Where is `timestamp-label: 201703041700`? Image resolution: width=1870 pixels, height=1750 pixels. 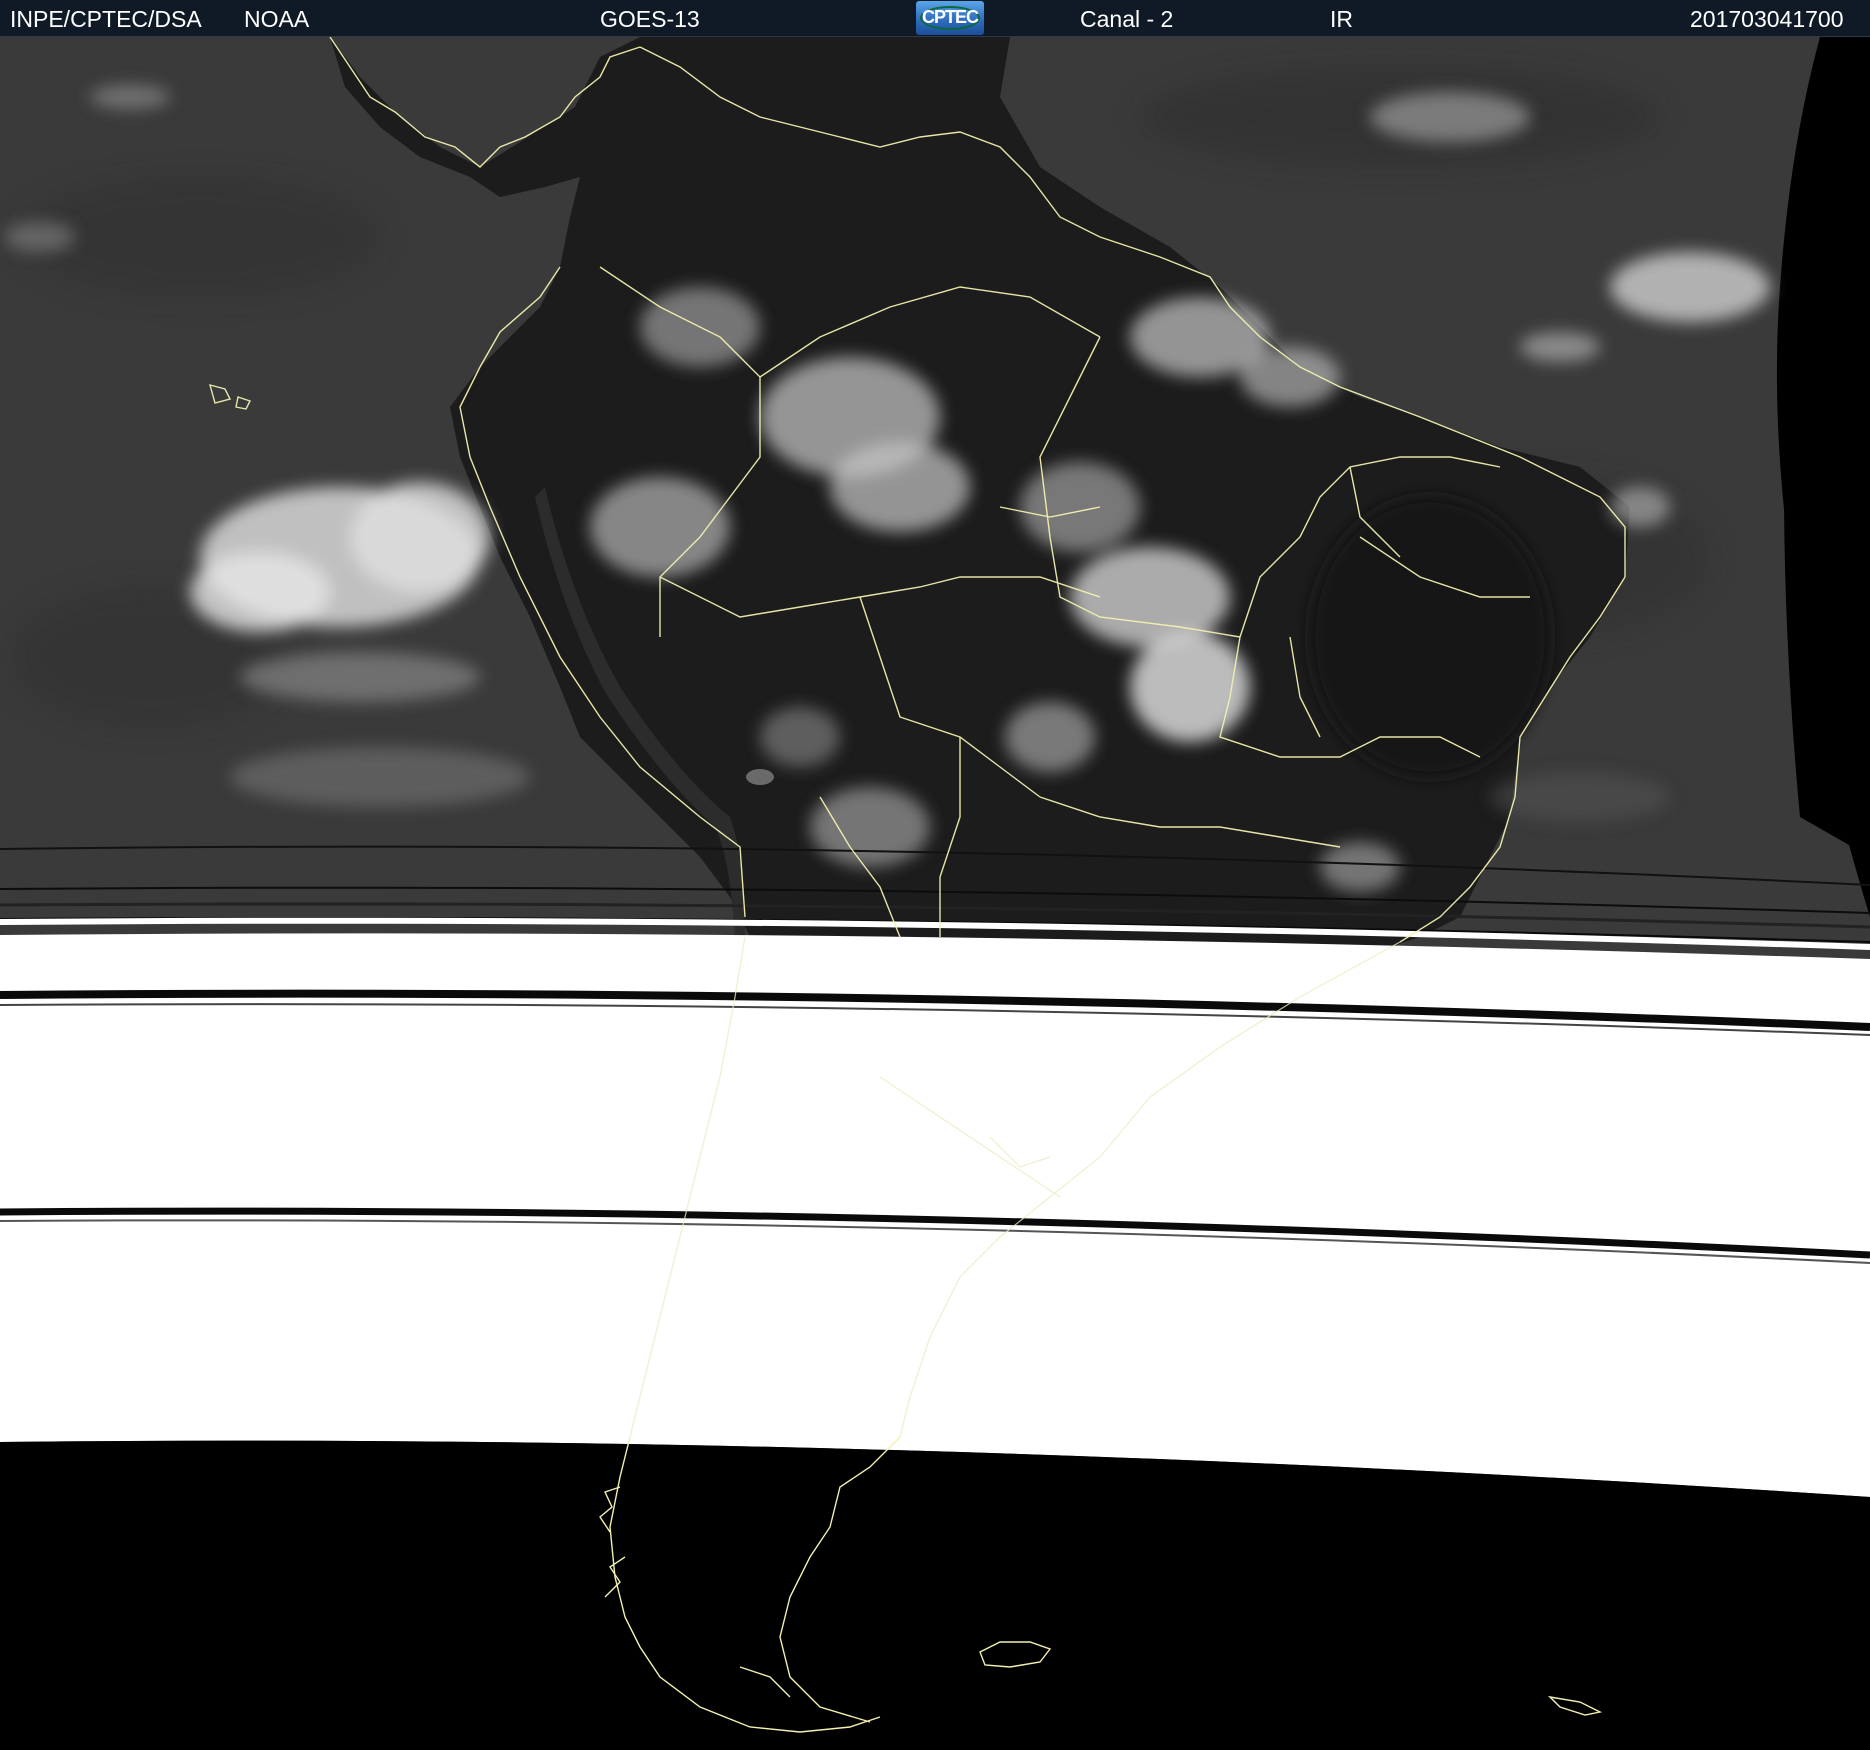
timestamp-label: 201703041700 is located at coordinates (1767, 19).